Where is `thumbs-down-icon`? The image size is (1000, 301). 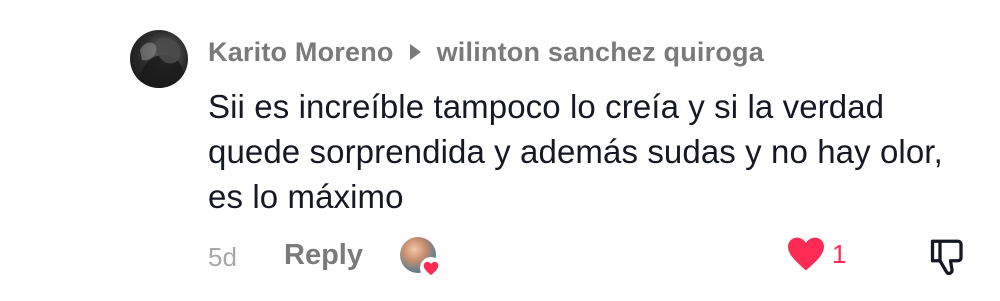
thumbs-down-icon is located at coordinates (946, 257).